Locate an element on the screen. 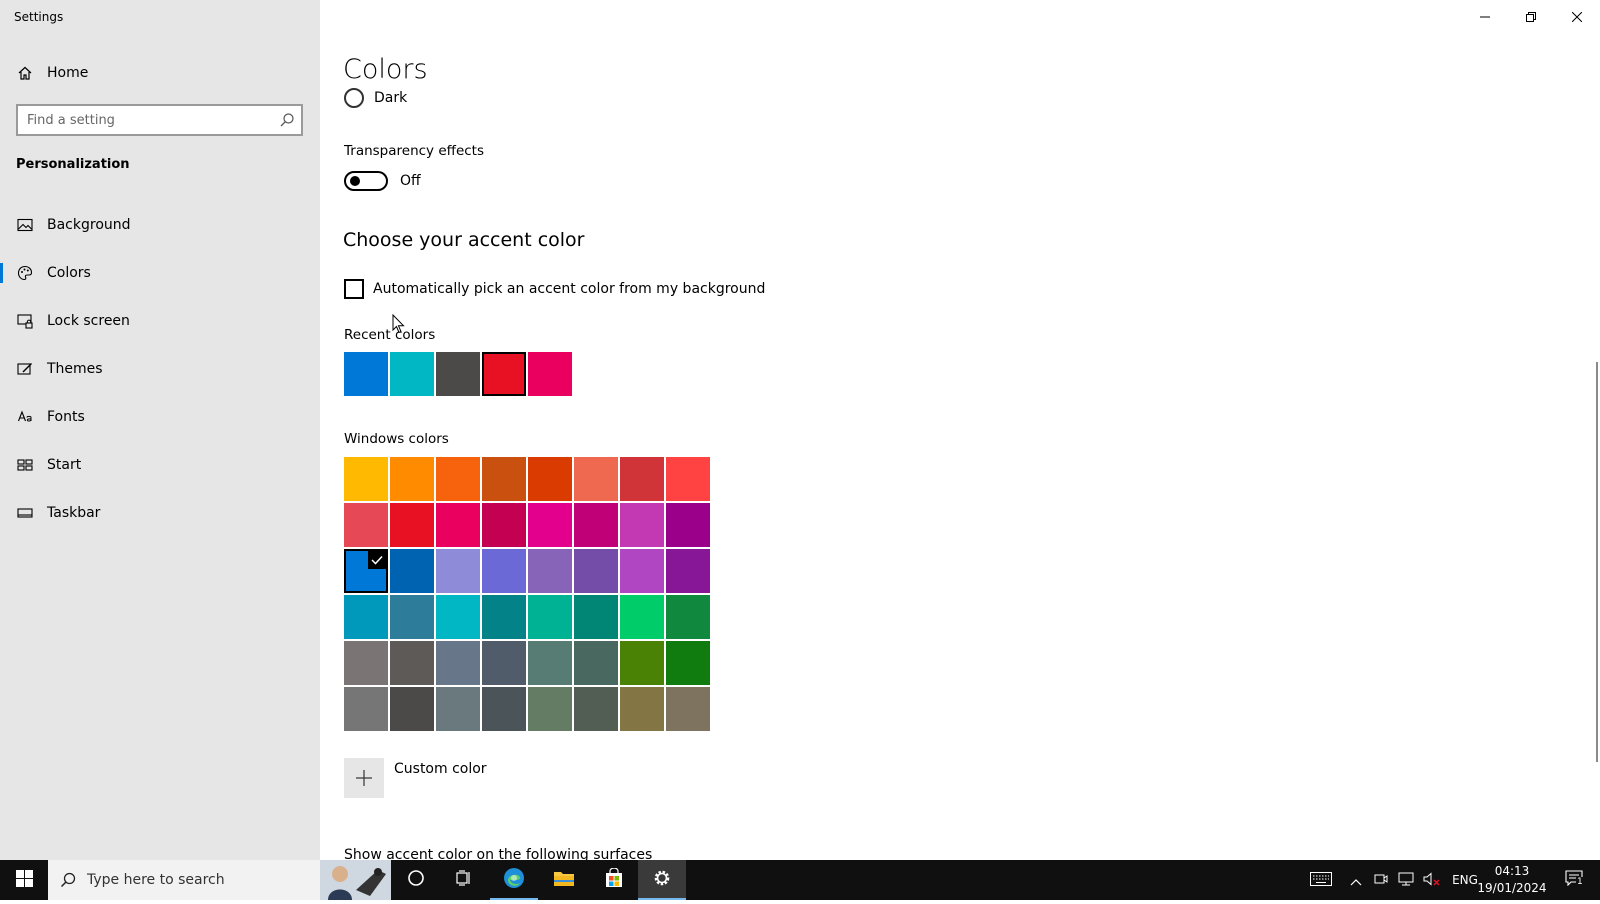  home-icon is located at coordinates (25, 73).